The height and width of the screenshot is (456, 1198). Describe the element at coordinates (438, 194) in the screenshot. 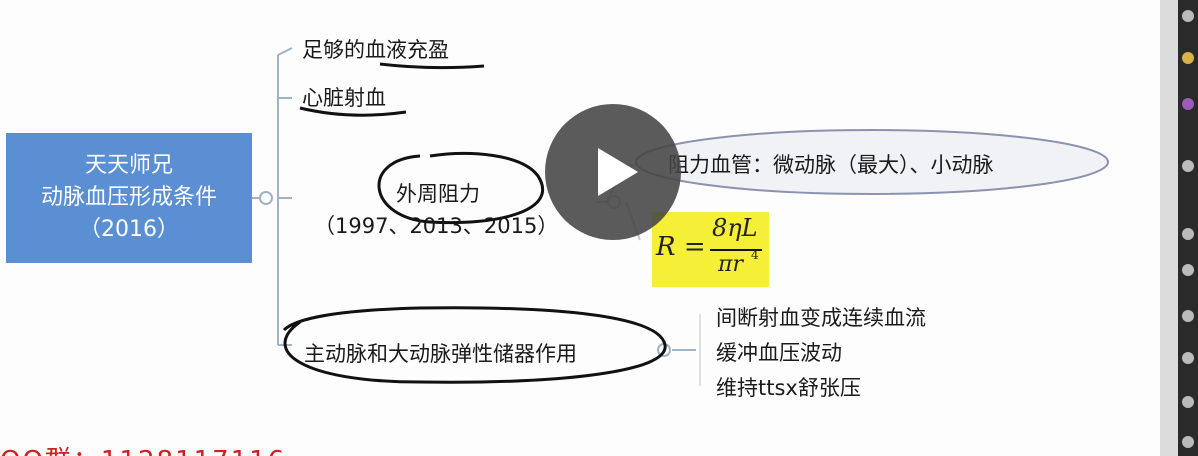

I see `node-peripheral-resistance: 外周阻力` at that location.